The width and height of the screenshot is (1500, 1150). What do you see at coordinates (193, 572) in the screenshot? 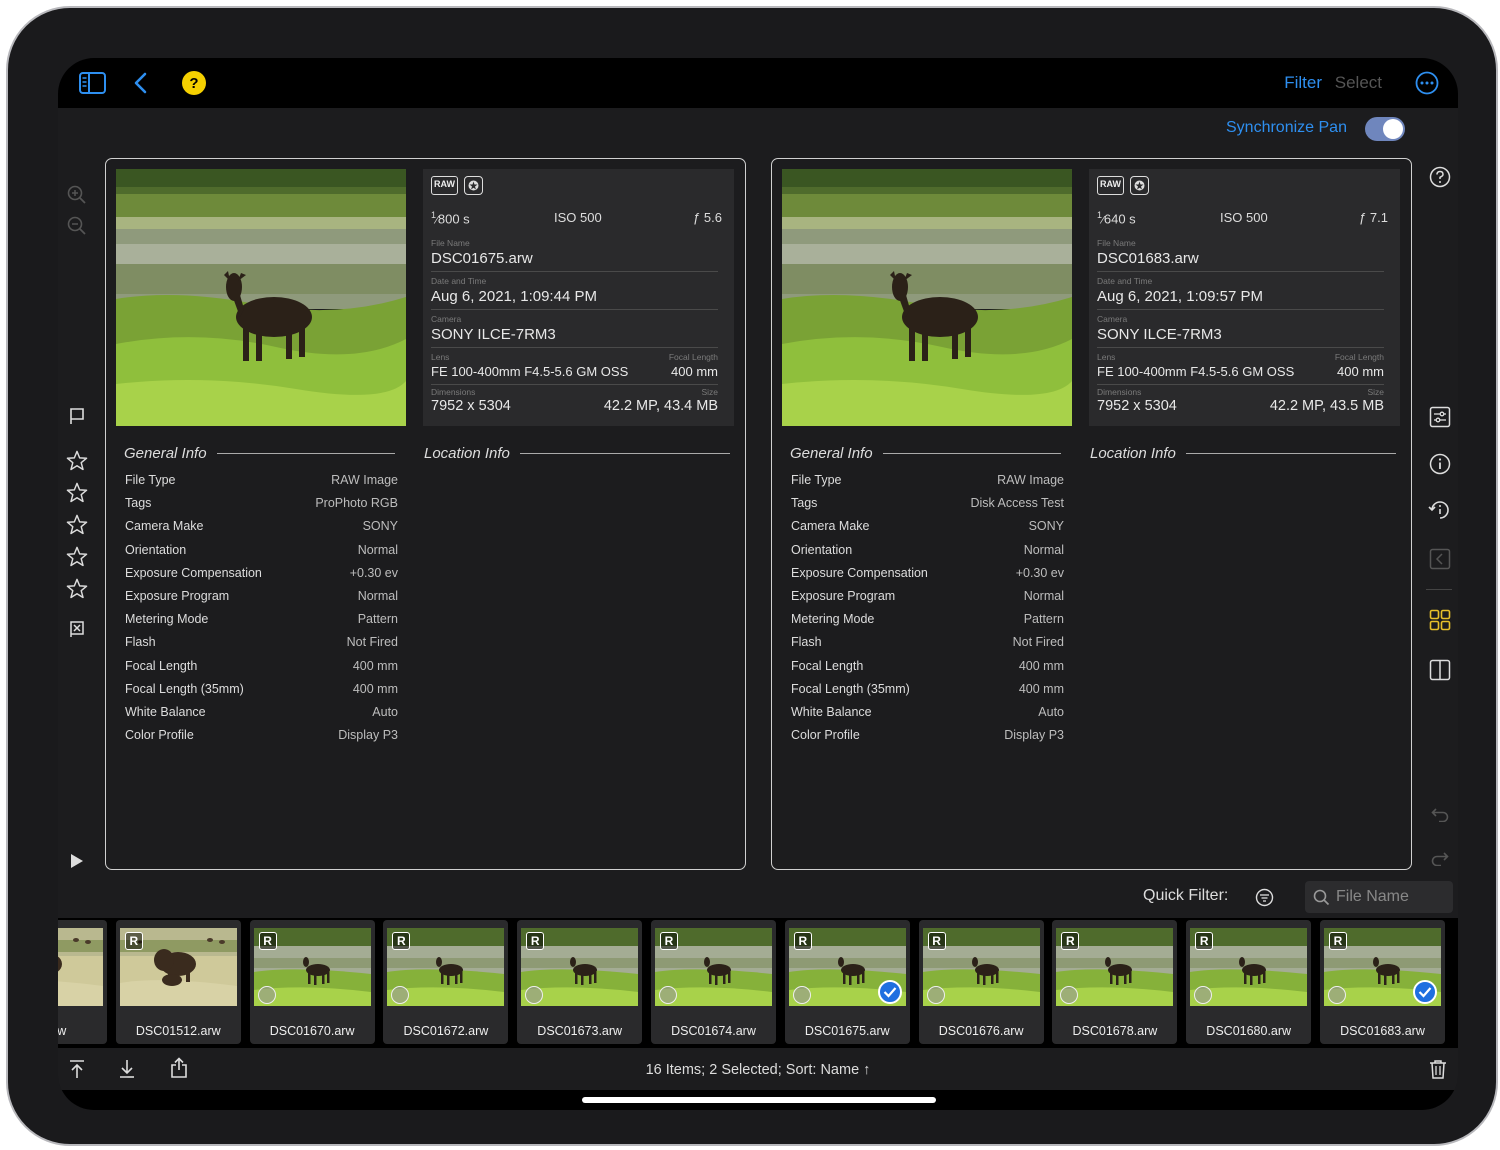
I see `info-key: Exposure Compensation` at bounding box center [193, 572].